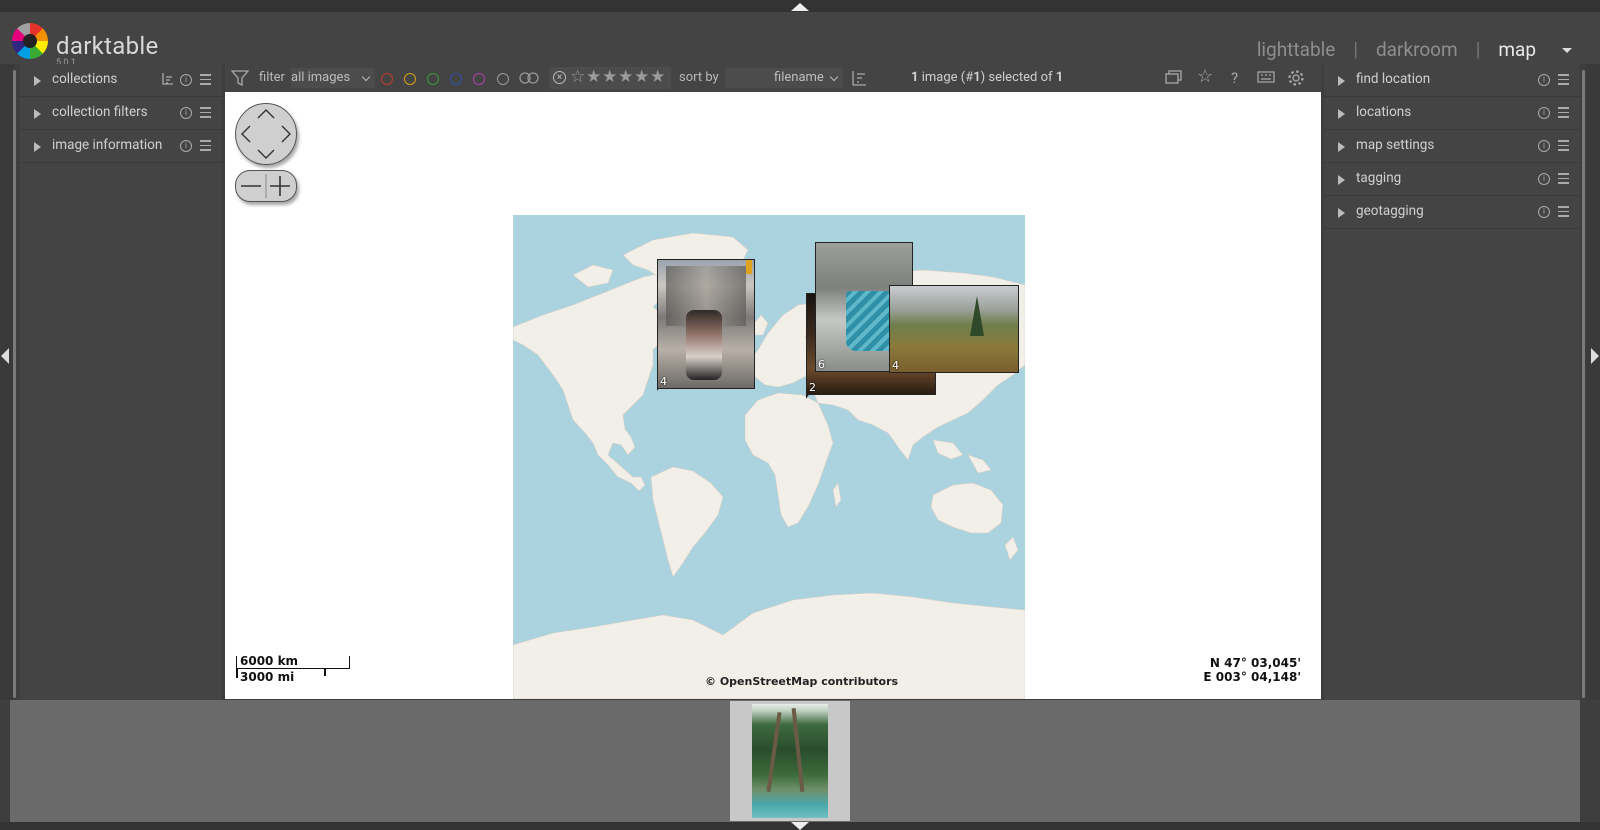 The width and height of the screenshot is (1600, 830). I want to click on collapse-right-panel-arrow-icon, so click(1595, 356).